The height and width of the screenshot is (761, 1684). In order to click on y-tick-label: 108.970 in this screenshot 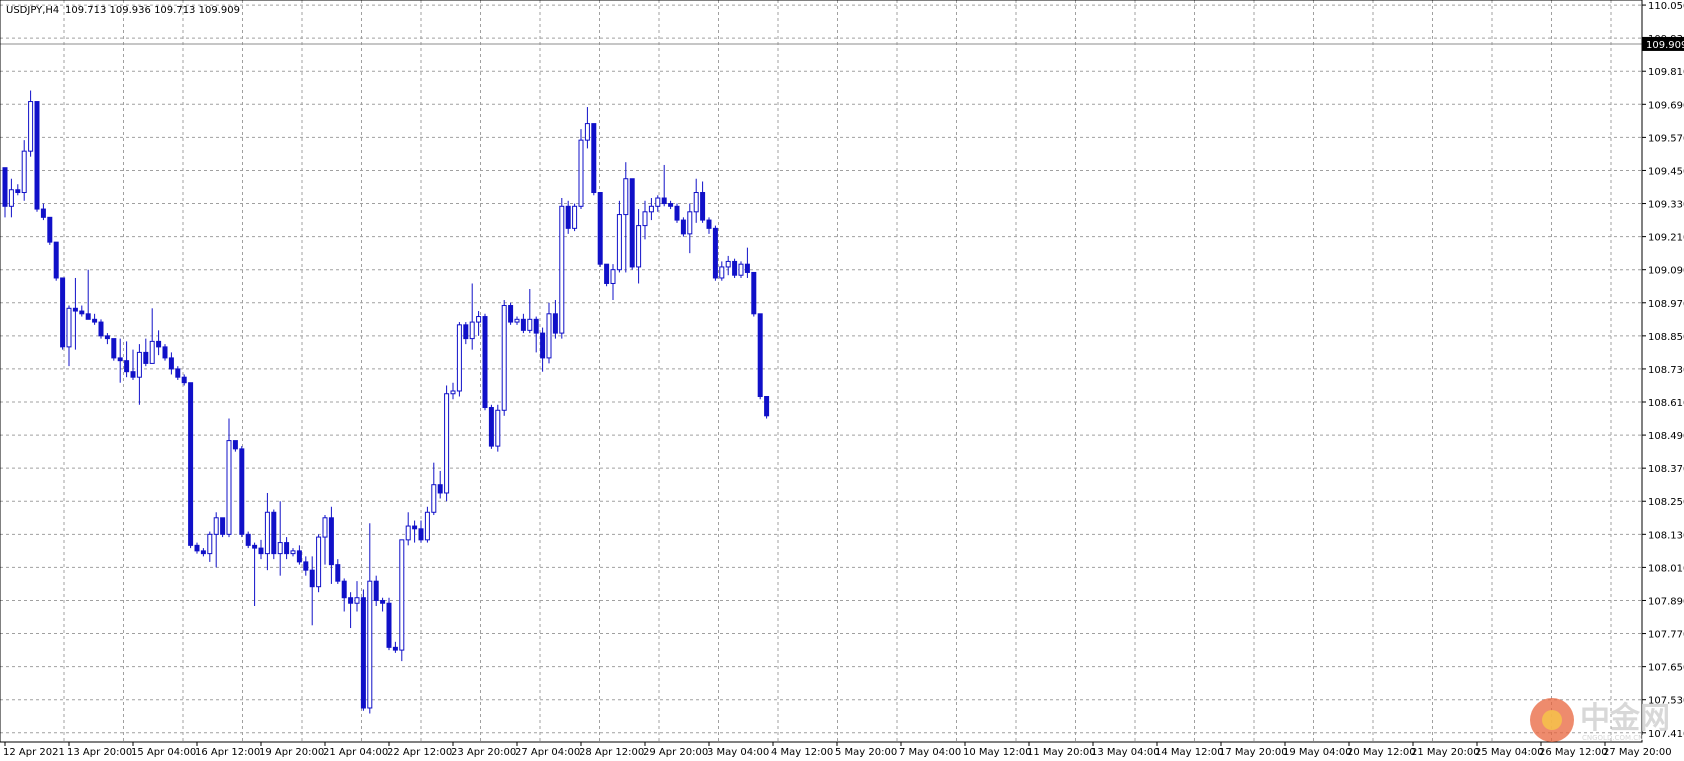, I will do `click(1666, 304)`.